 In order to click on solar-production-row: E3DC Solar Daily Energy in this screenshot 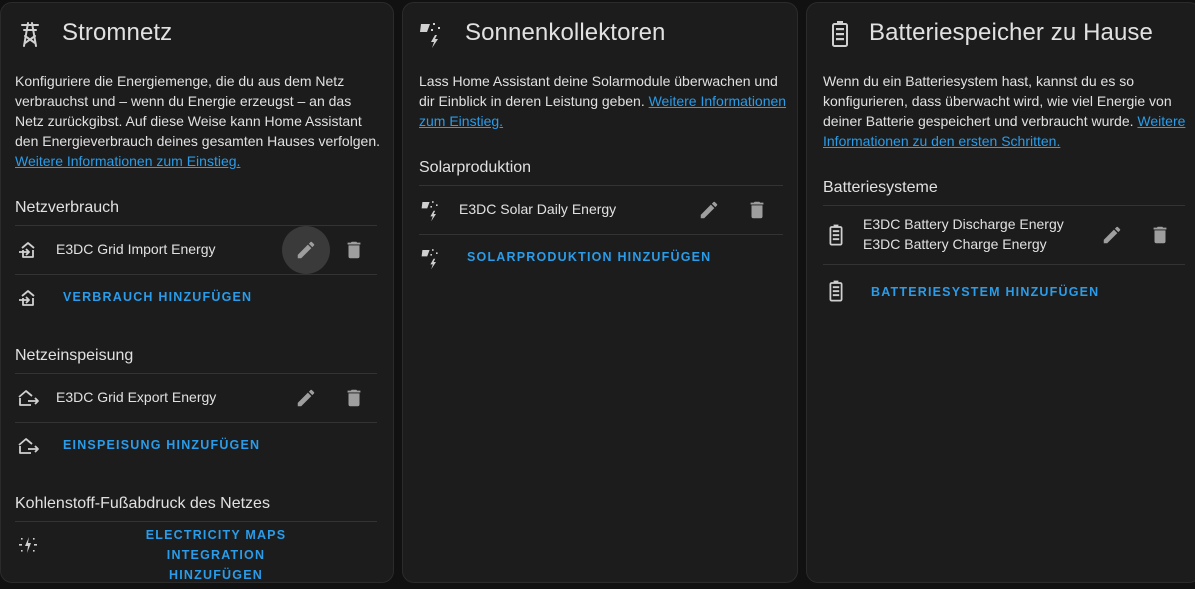, I will do `click(600, 210)`.